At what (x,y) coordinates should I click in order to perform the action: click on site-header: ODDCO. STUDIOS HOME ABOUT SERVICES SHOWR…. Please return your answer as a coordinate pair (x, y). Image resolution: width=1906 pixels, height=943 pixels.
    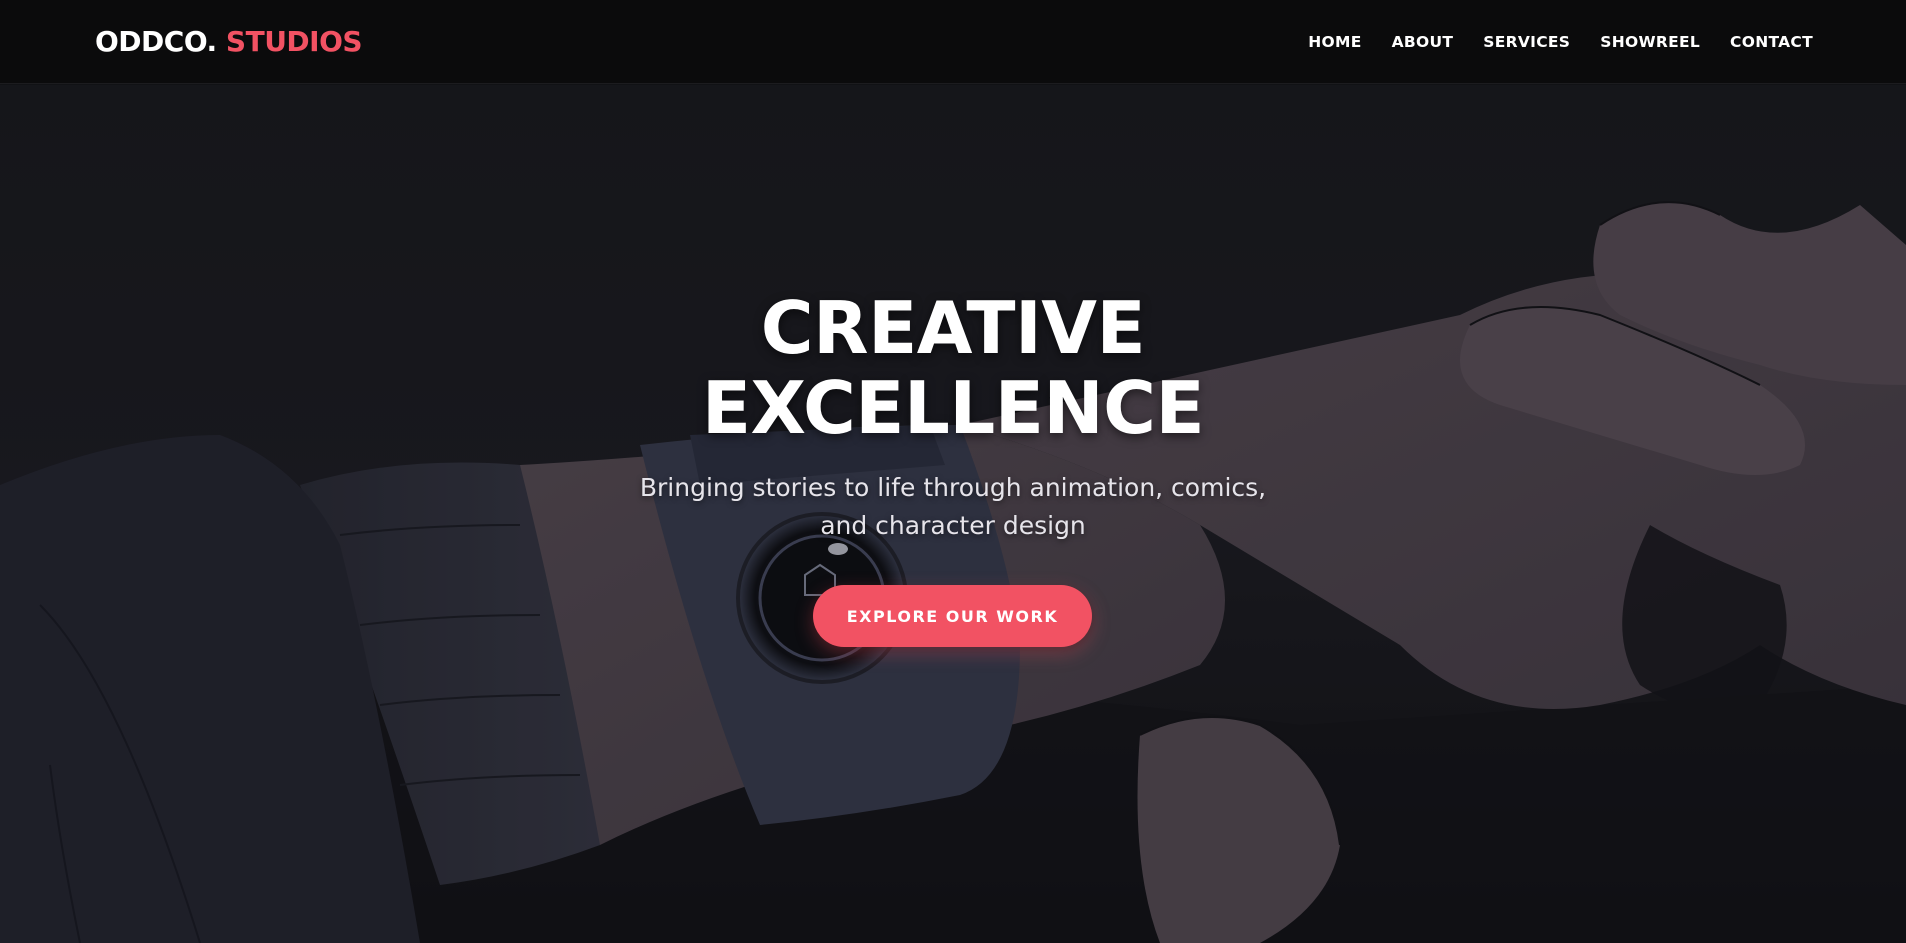
    Looking at the image, I should click on (953, 42).